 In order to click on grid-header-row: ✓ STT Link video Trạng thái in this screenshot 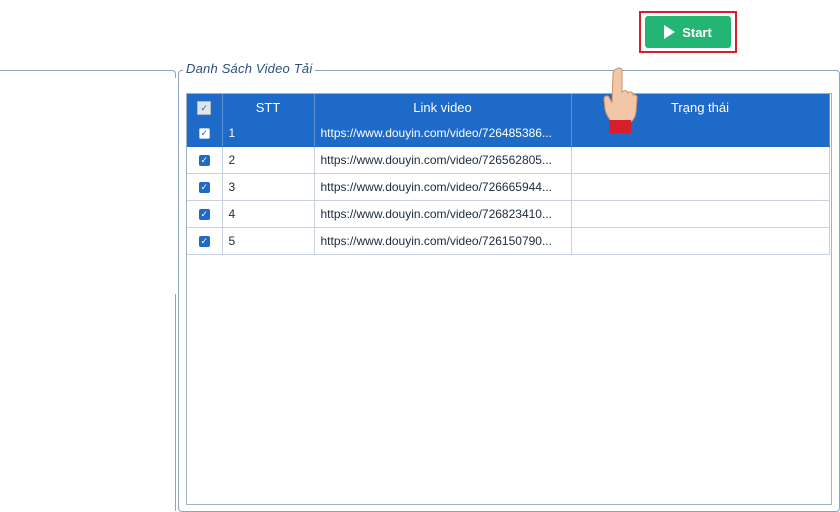, I will do `click(508, 107)`.